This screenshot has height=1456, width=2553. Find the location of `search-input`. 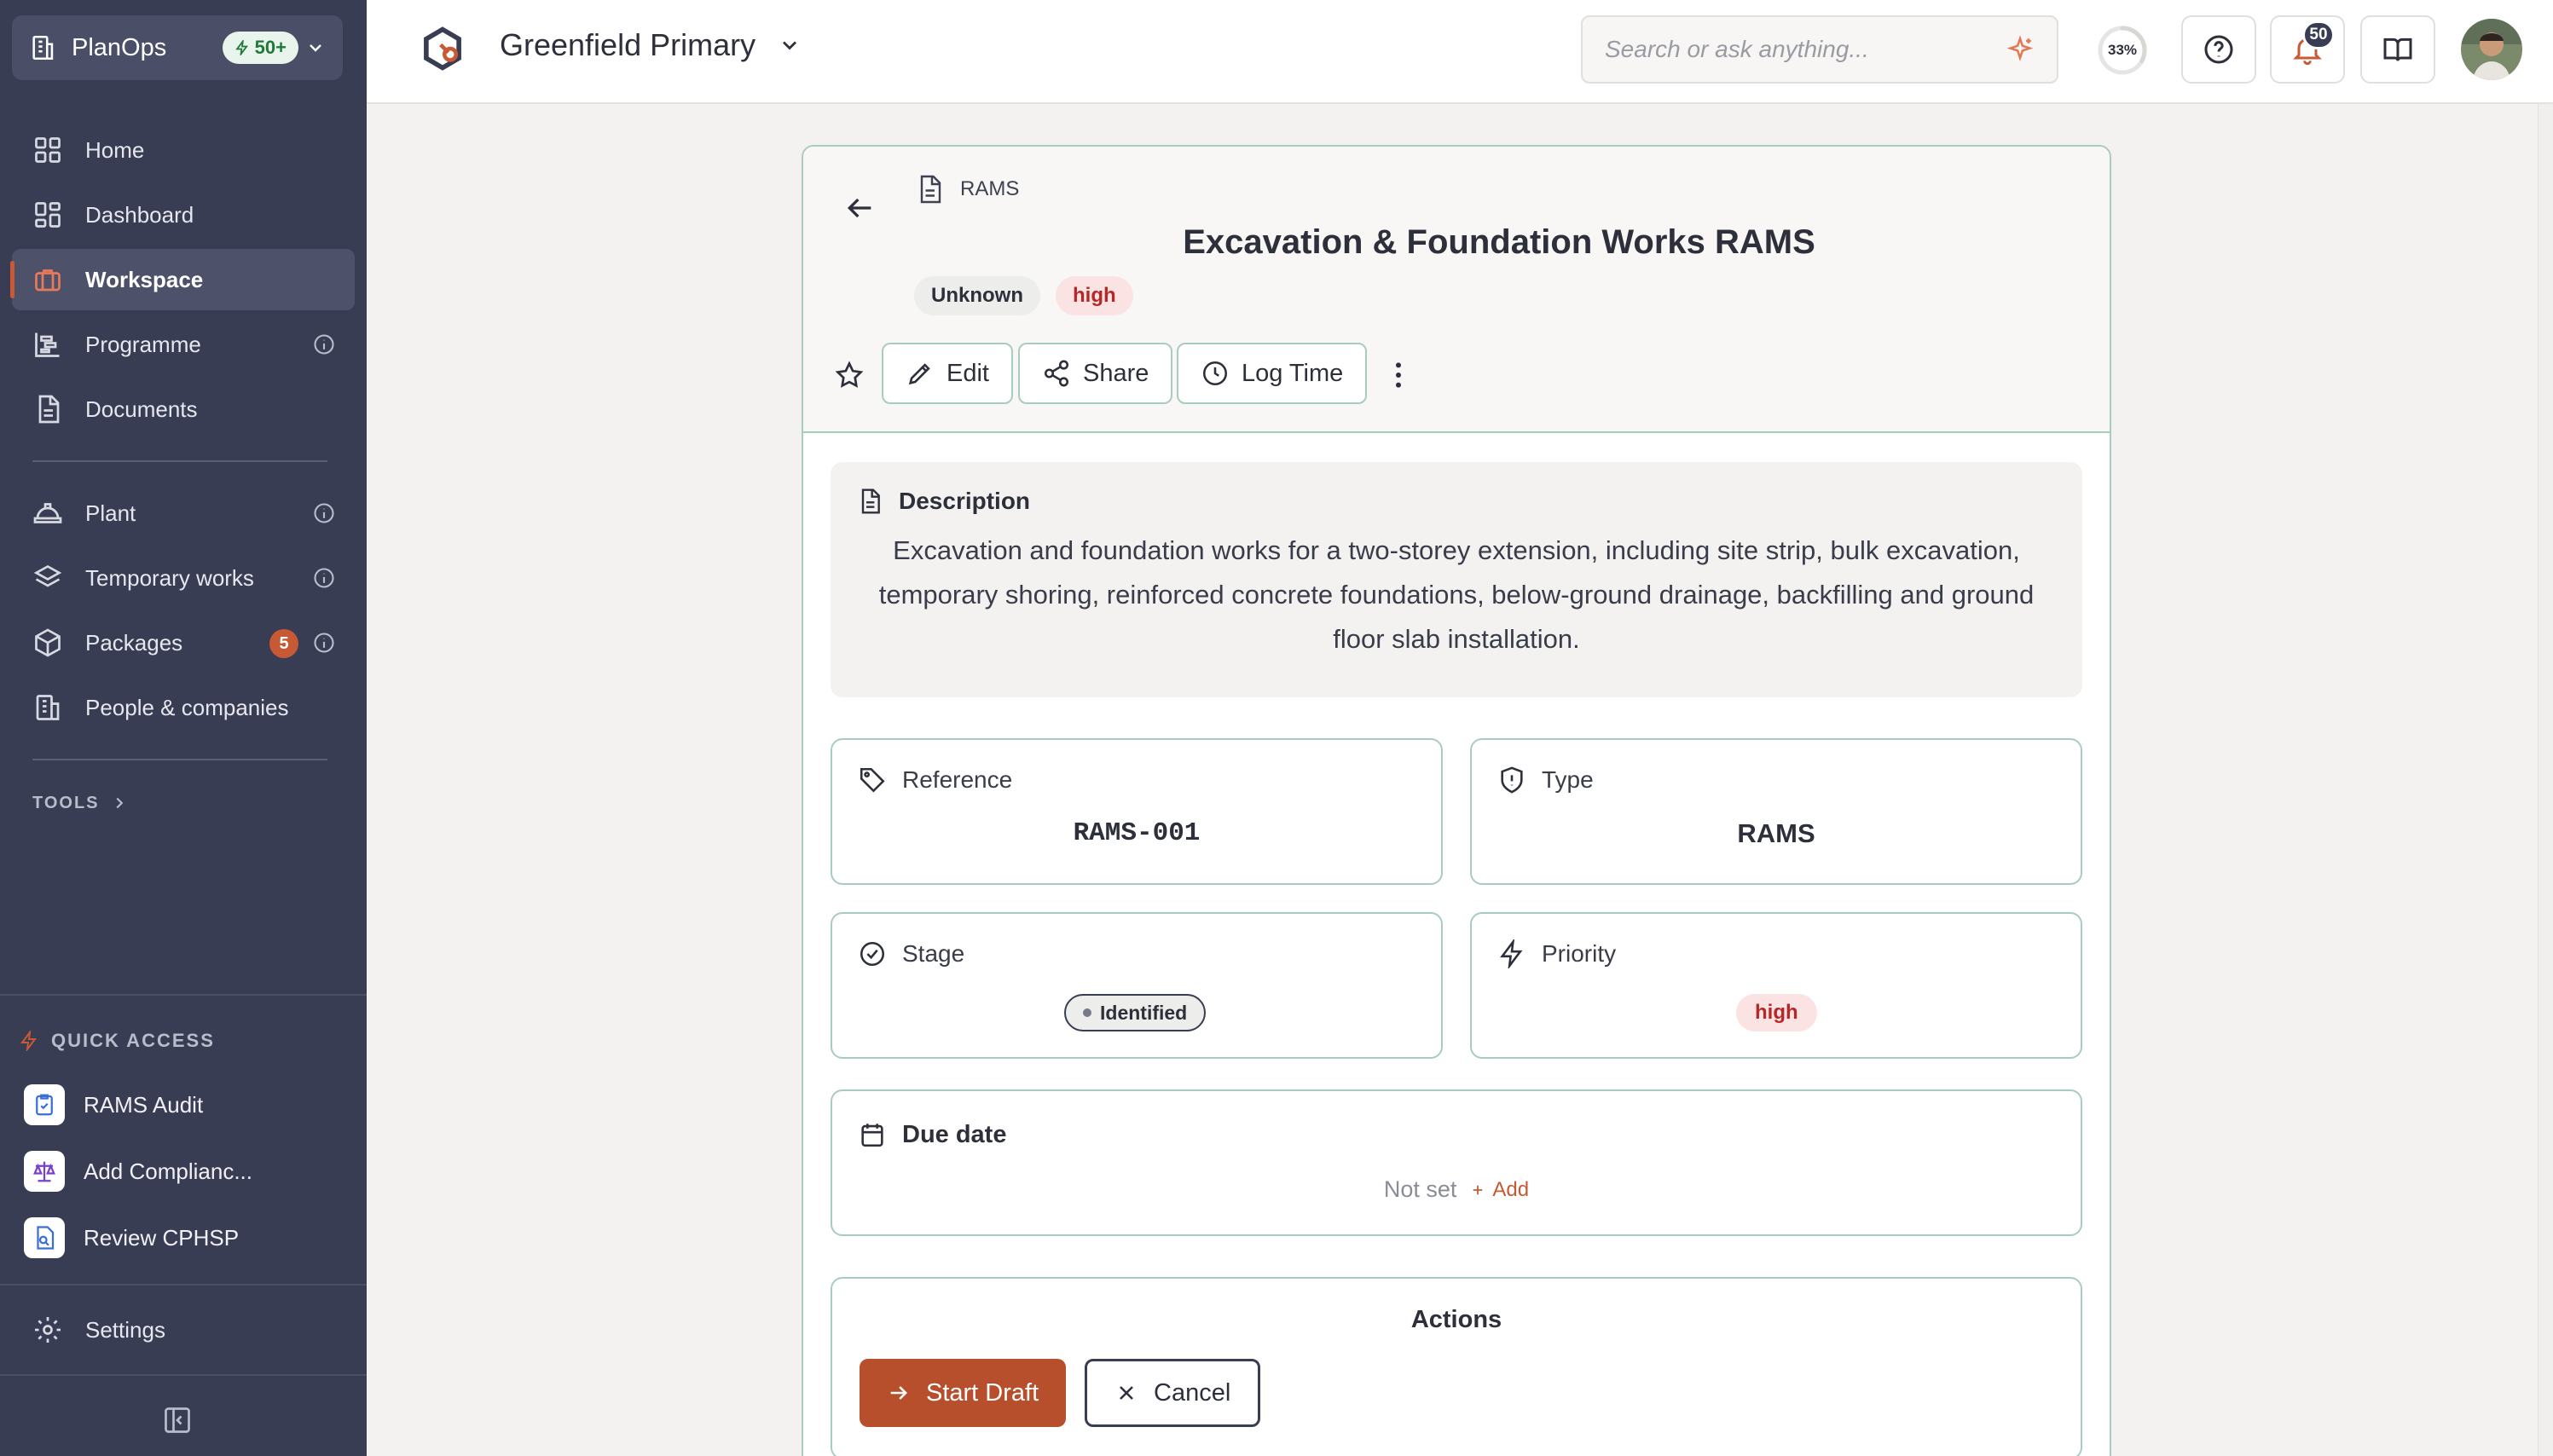

search-input is located at coordinates (1805, 49).